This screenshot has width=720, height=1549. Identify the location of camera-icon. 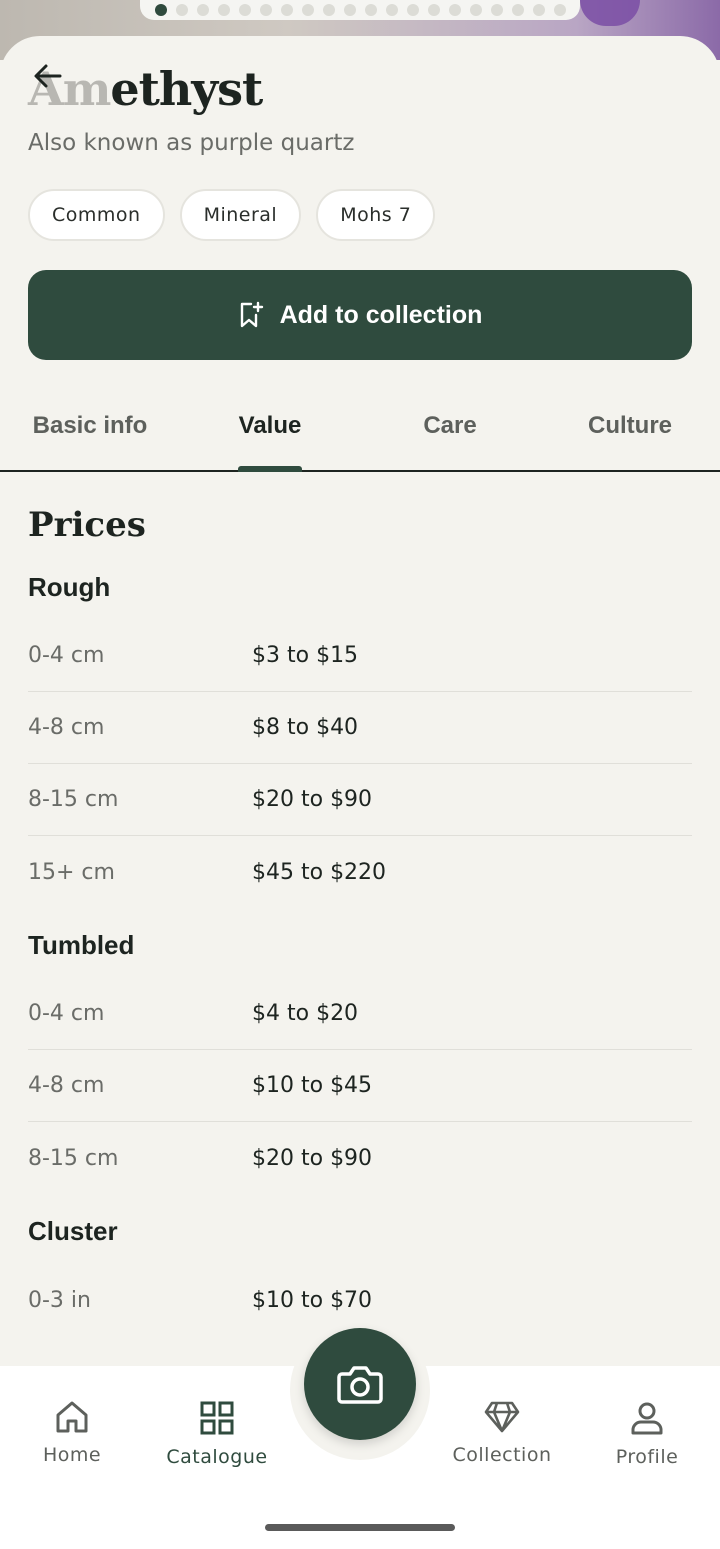
(360, 1385).